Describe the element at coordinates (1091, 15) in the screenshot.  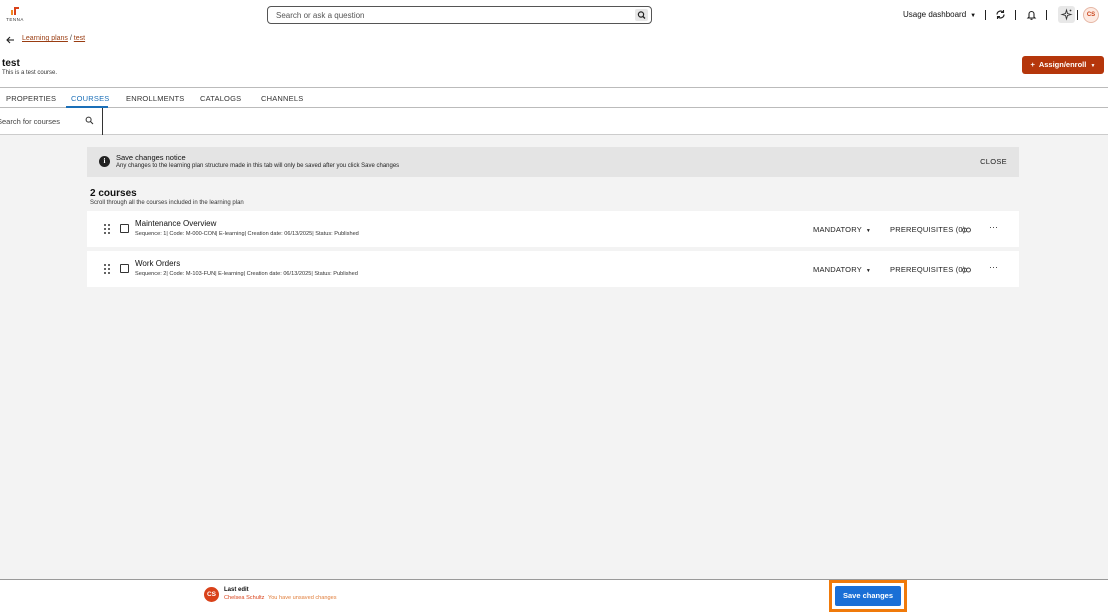
I see `user-avatar: CS` at that location.